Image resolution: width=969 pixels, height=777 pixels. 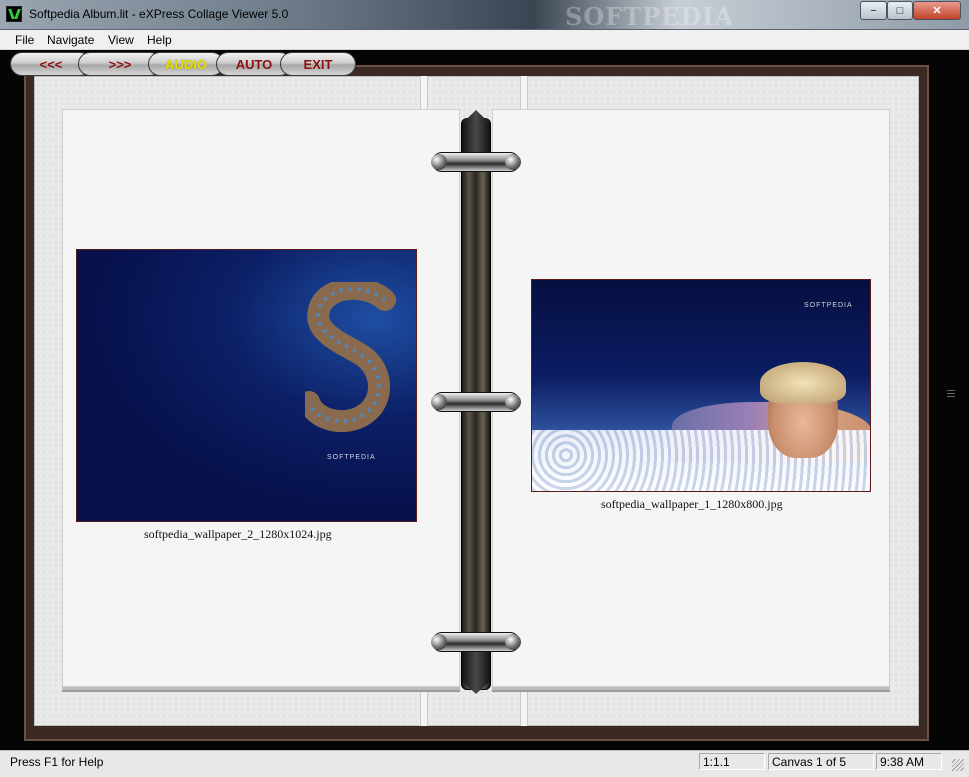 I want to click on navigation-toolbar: <<< >>> AUDIO AUTO EXIT, so click(x=183, y=64).